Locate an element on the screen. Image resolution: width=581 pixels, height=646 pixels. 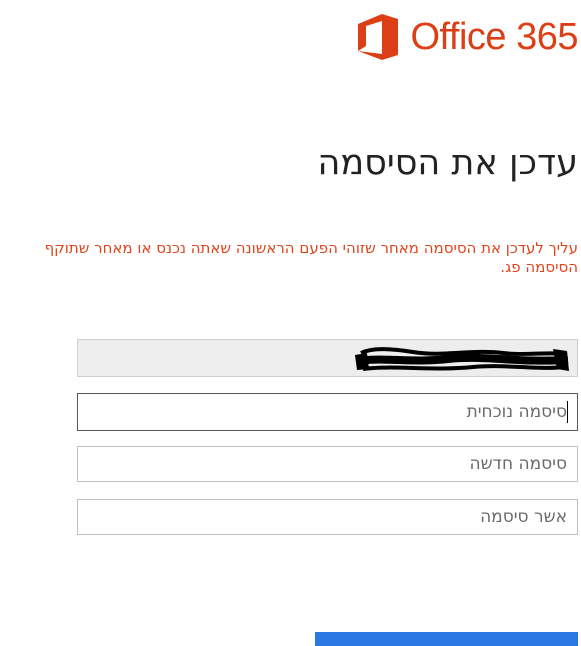
logo-text: Office 365 is located at coordinates (494, 37).